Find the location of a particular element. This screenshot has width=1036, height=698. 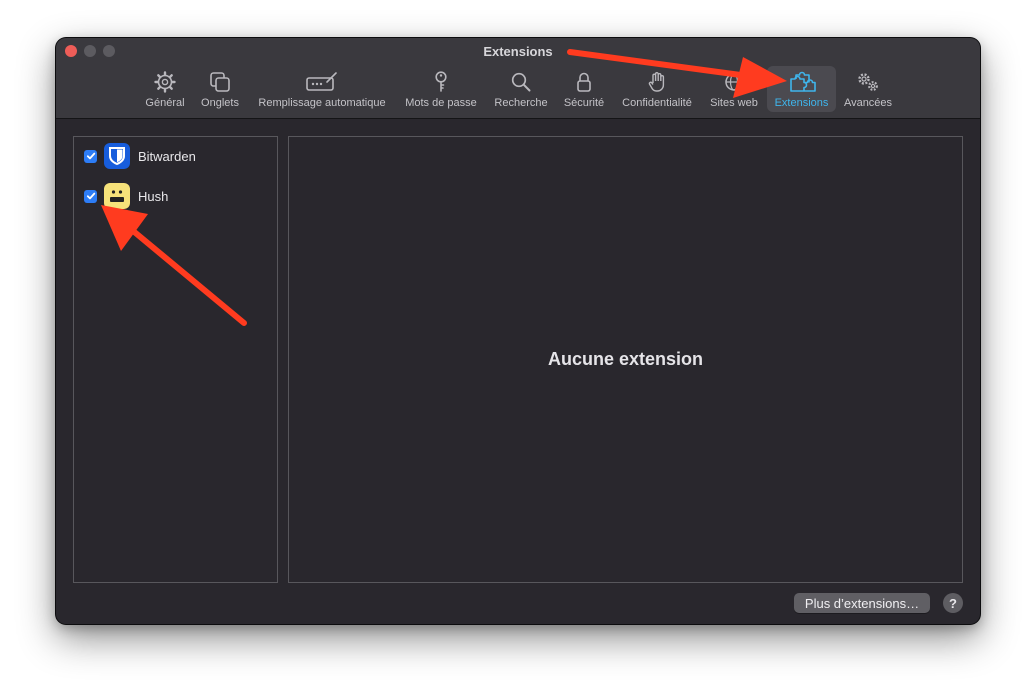

tab-security: Sécurité is located at coordinates (584, 89).